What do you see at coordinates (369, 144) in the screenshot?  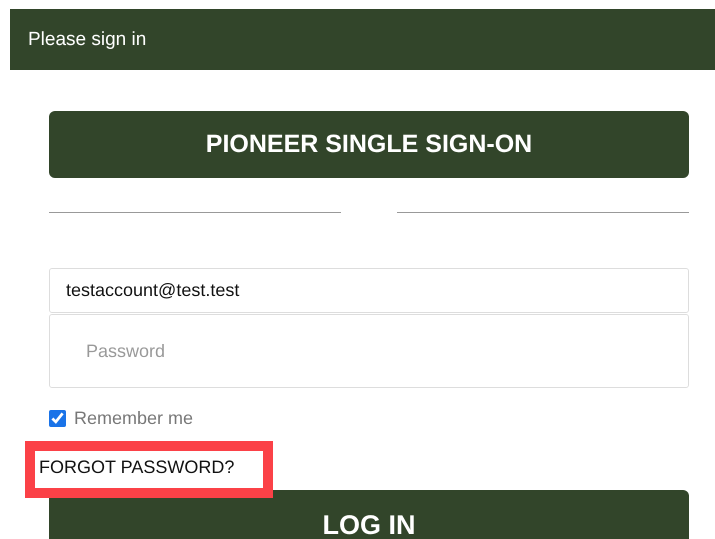 I see `sso-button: PIONEER SINGLE SIGN-ON` at bounding box center [369, 144].